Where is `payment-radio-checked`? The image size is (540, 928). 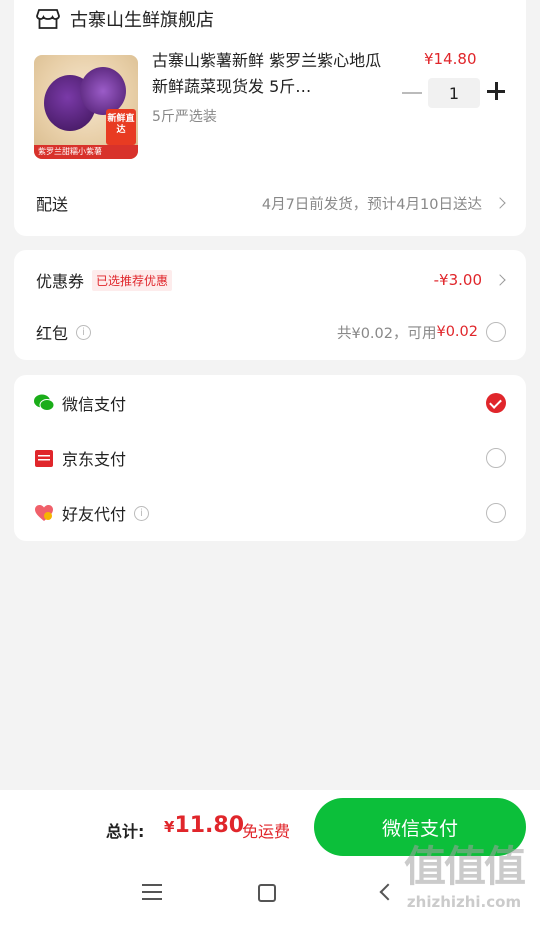 payment-radio-checked is located at coordinates (496, 403).